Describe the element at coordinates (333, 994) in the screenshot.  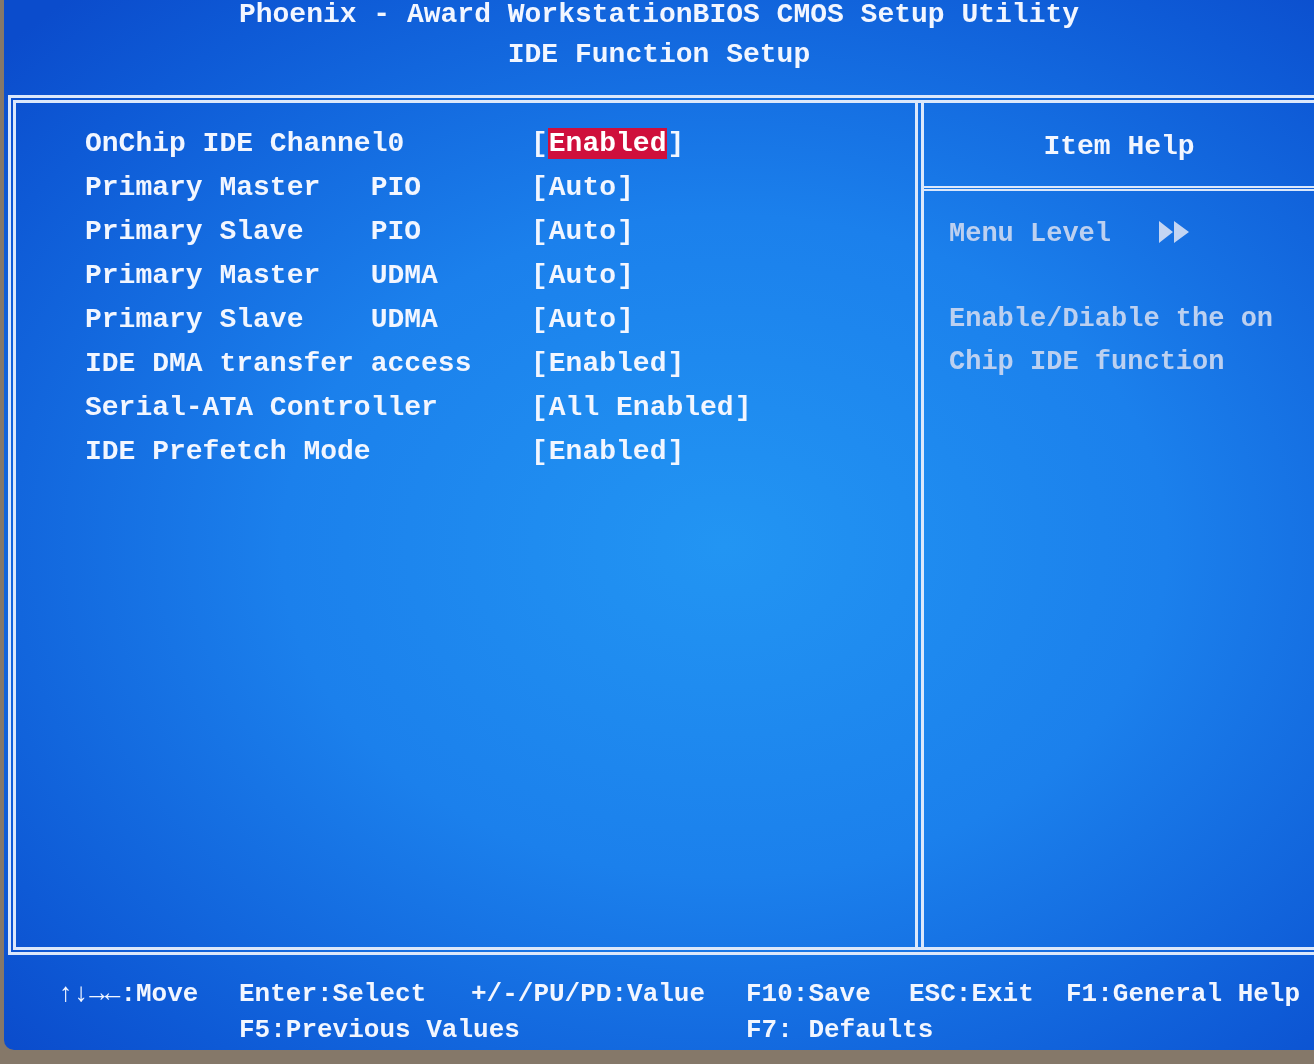
I see `key-hint: Enter:Select` at that location.